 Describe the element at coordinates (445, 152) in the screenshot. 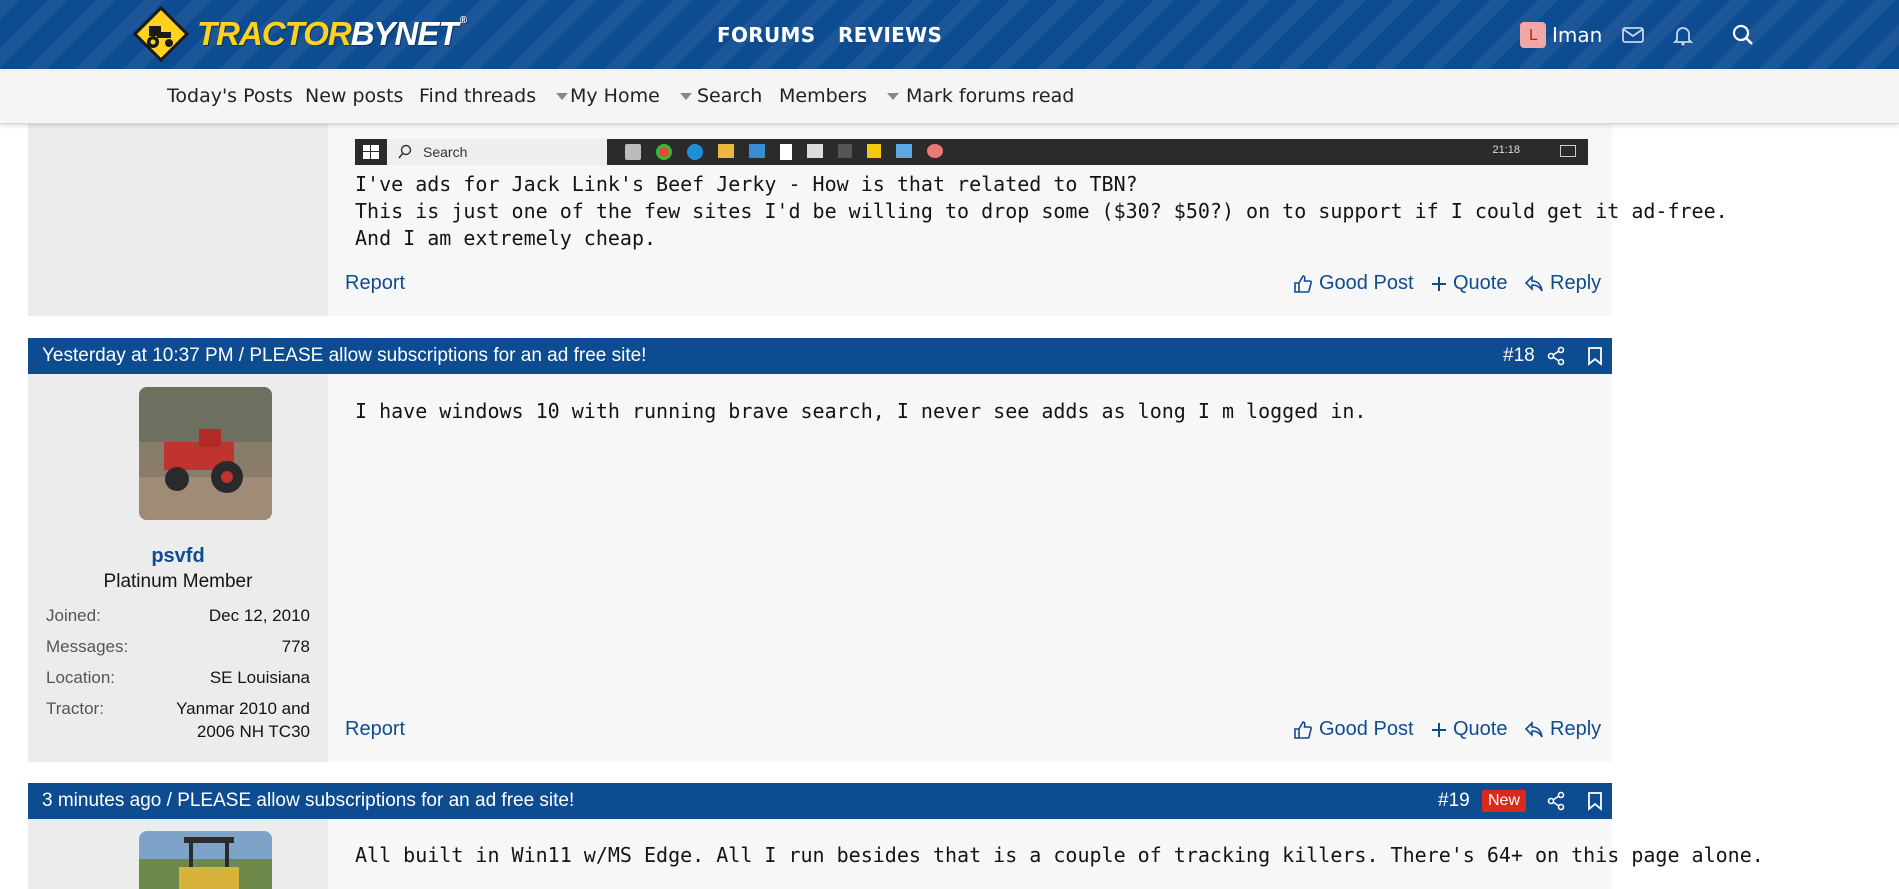

I see `taskbar-search-label: Search` at that location.